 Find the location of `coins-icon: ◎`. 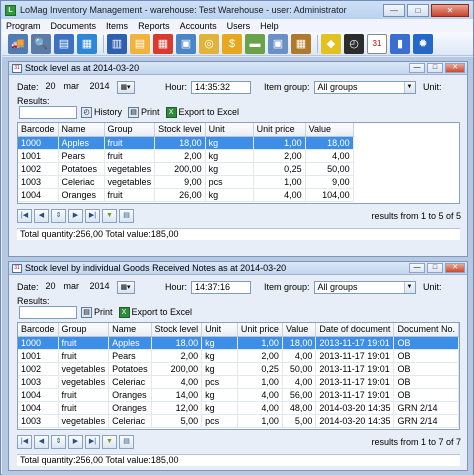

coins-icon: ◎ is located at coordinates (209, 43).